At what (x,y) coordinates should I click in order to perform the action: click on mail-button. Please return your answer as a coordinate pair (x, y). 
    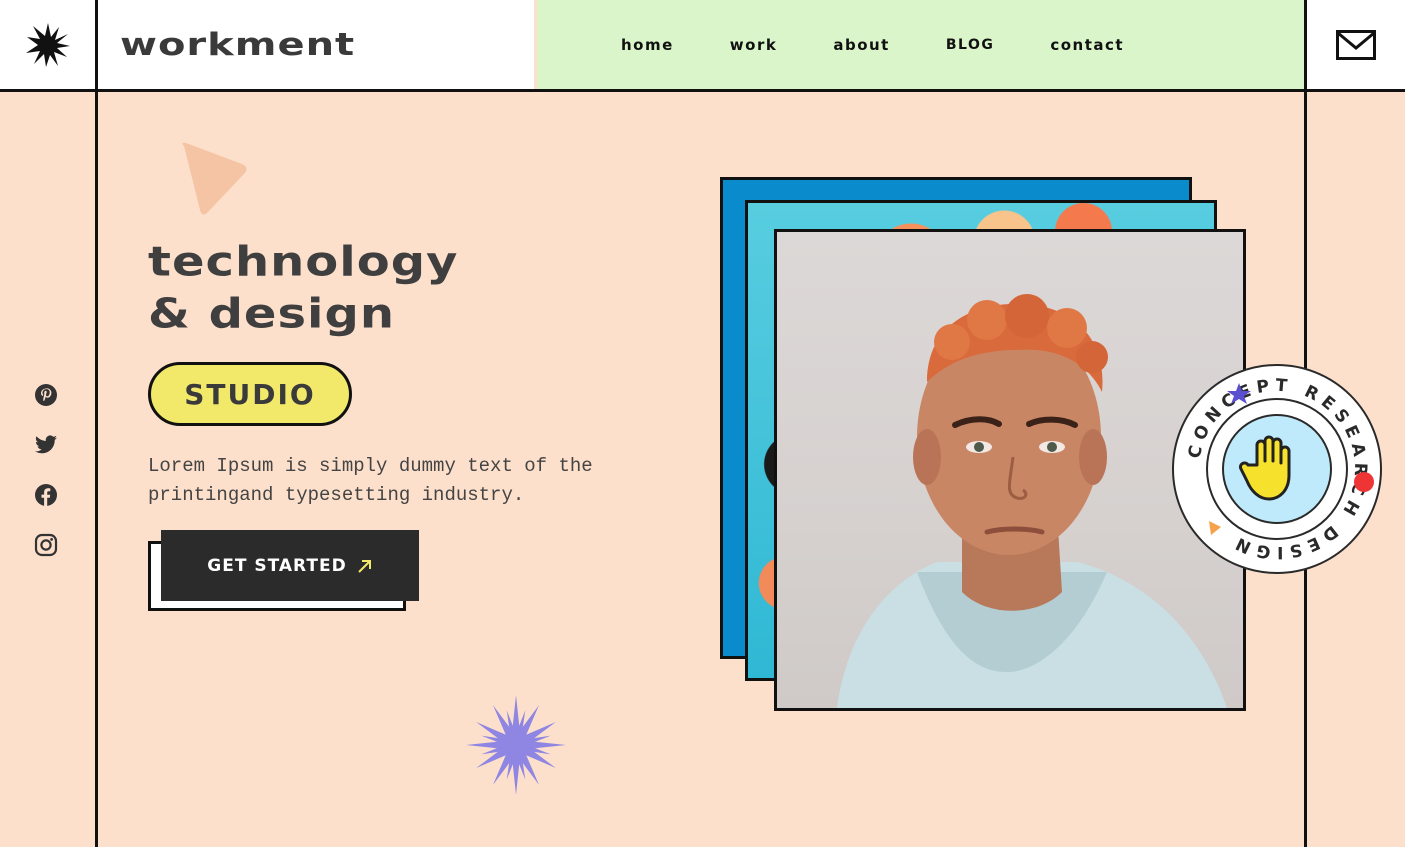
    Looking at the image, I should click on (1356, 44).